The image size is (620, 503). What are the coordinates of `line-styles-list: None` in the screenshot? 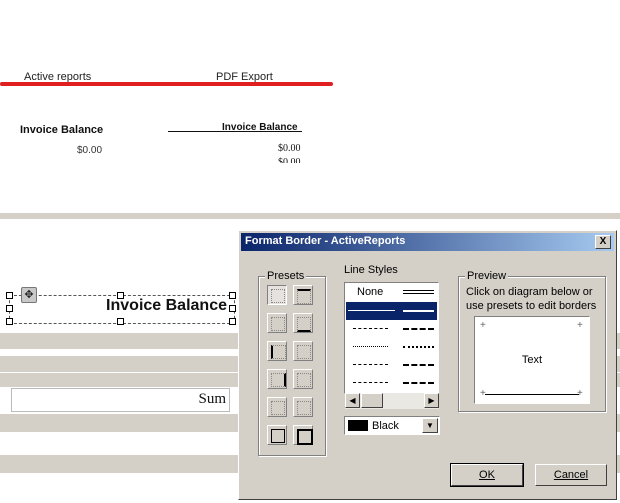 It's located at (391, 338).